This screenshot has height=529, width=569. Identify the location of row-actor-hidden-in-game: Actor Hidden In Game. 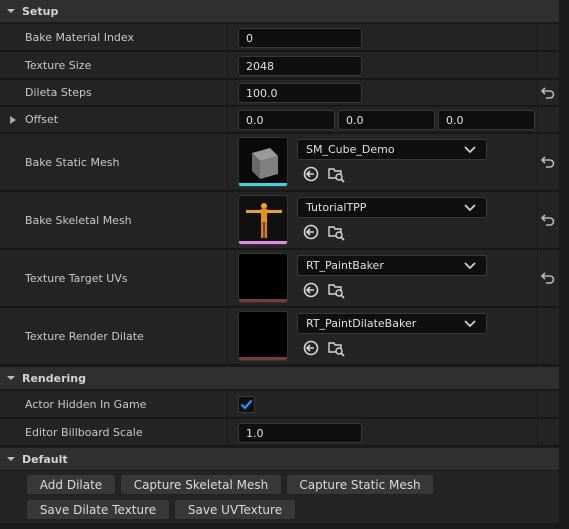
(284, 404).